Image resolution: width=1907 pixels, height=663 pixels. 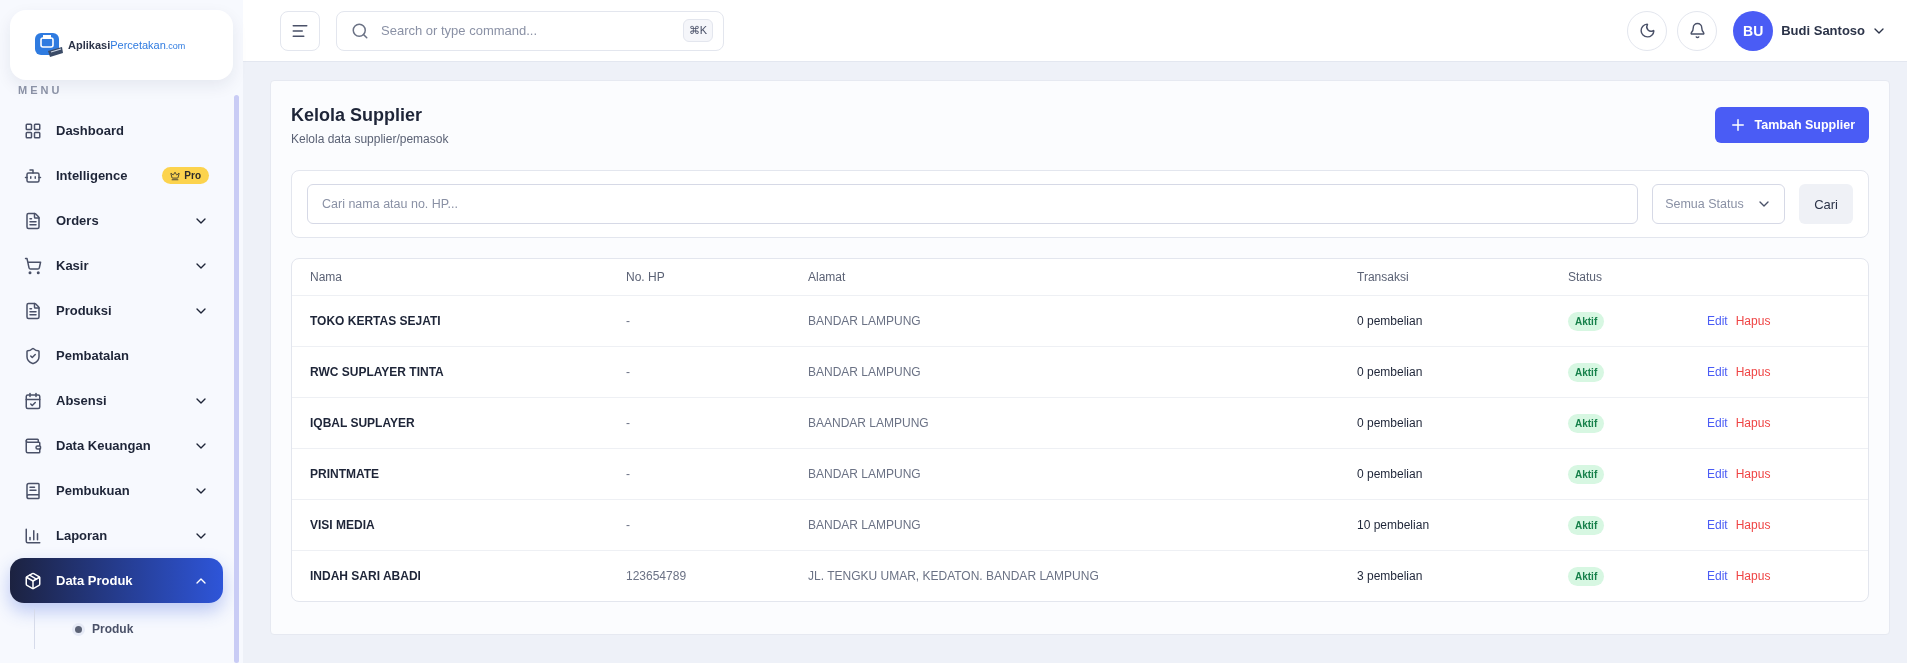 What do you see at coordinates (116, 175) in the screenshot?
I see `sidebar-item: Intelligence Pro` at bounding box center [116, 175].